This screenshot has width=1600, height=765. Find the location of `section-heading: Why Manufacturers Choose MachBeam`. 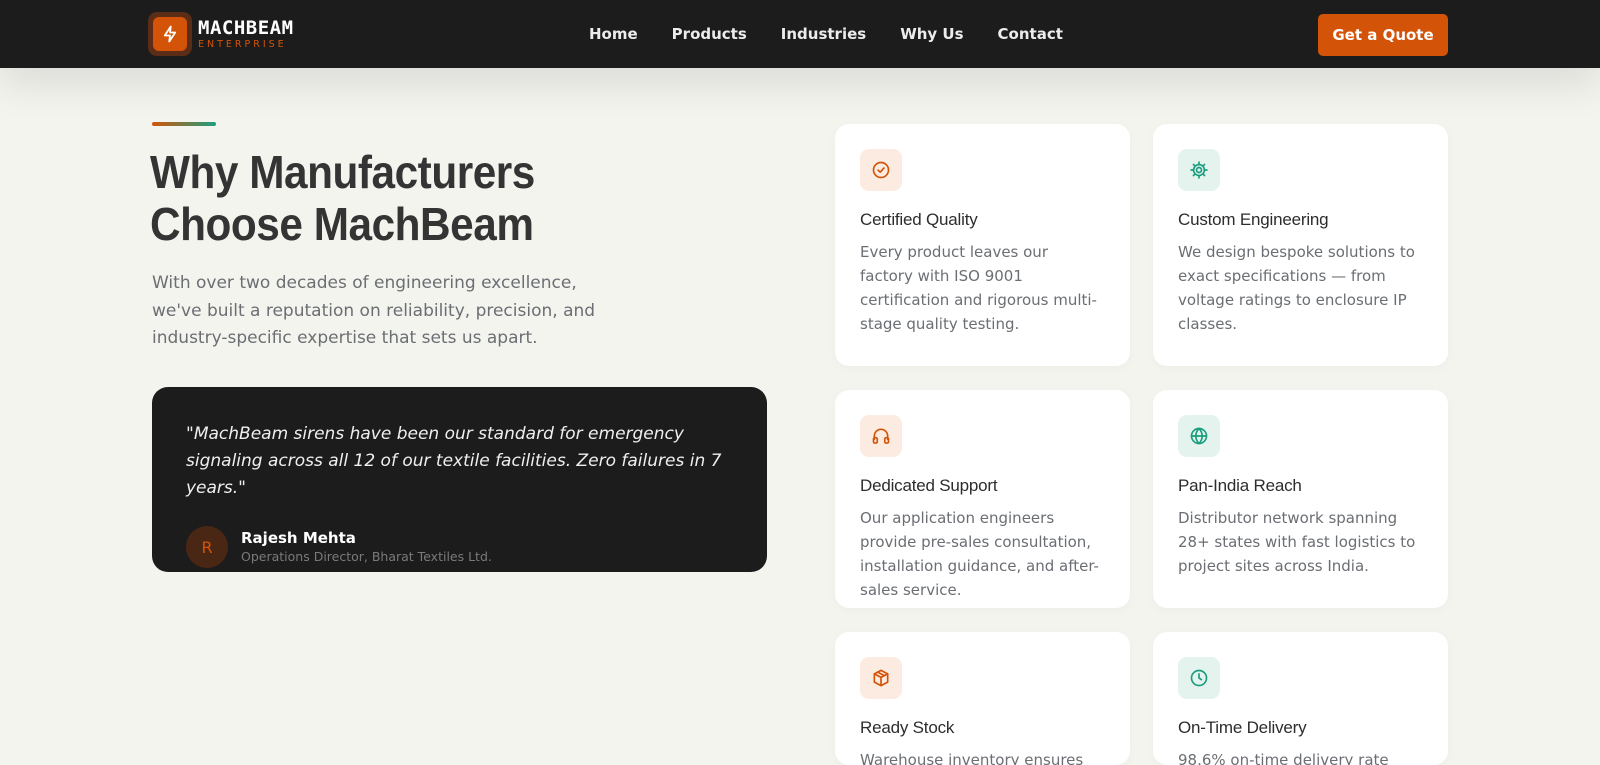

section-heading: Why Manufacturers Choose MachBeam is located at coordinates (389, 198).